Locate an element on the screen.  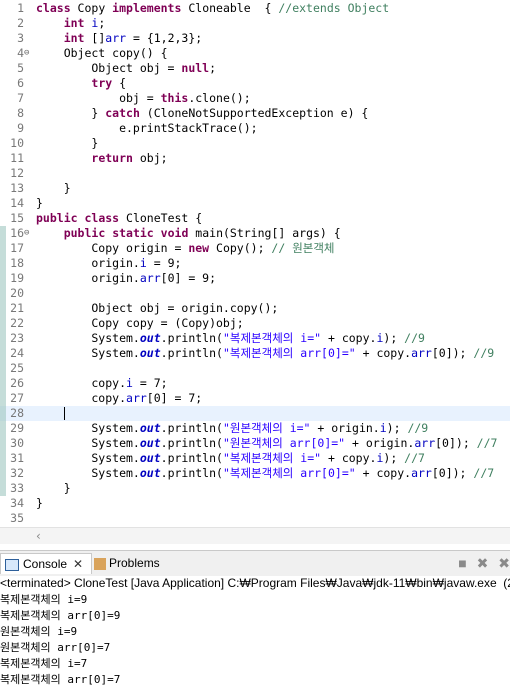
line-number: 33 is located at coordinates (17, 488).